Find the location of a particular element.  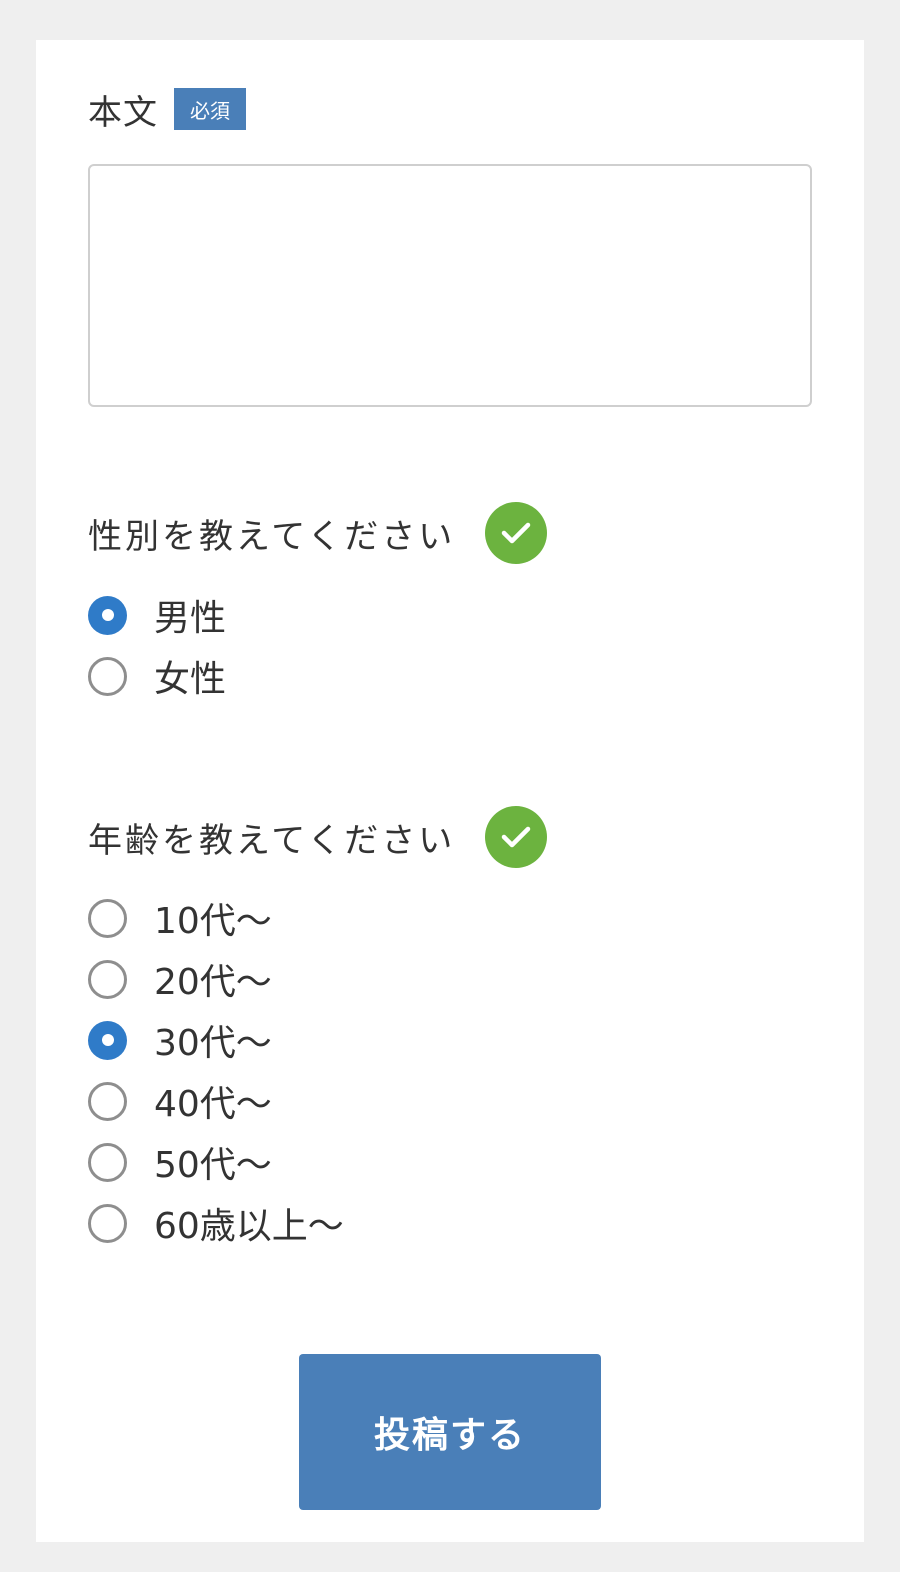

radio-label: 10代〜 is located at coordinates (213, 921).